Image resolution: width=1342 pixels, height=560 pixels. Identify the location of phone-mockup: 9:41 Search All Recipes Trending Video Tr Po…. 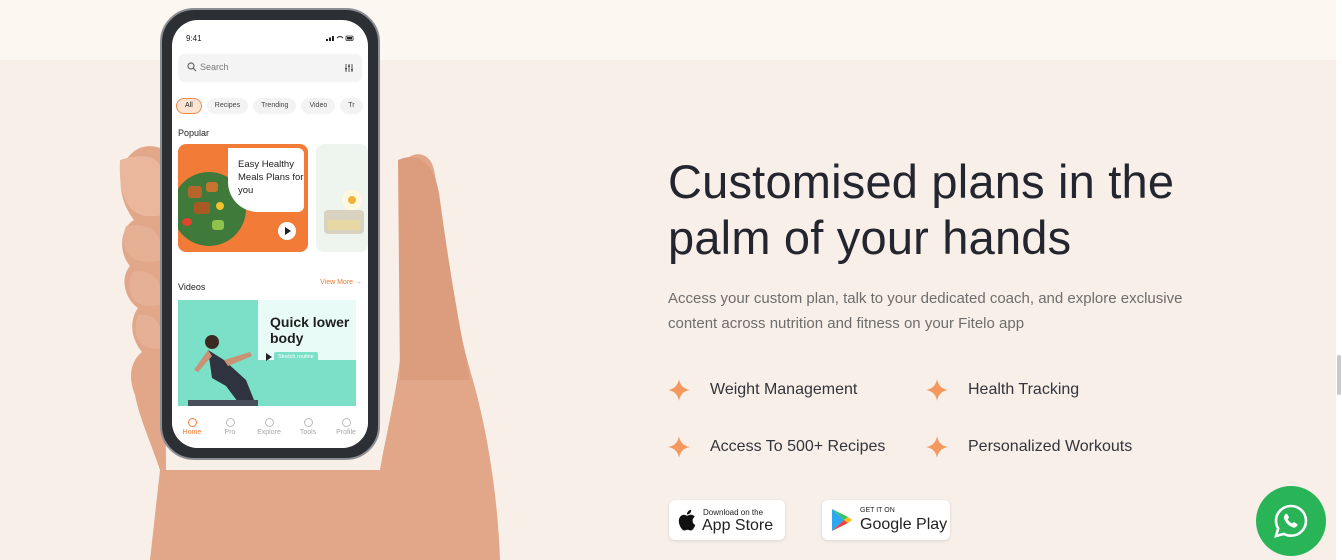
(270, 234).